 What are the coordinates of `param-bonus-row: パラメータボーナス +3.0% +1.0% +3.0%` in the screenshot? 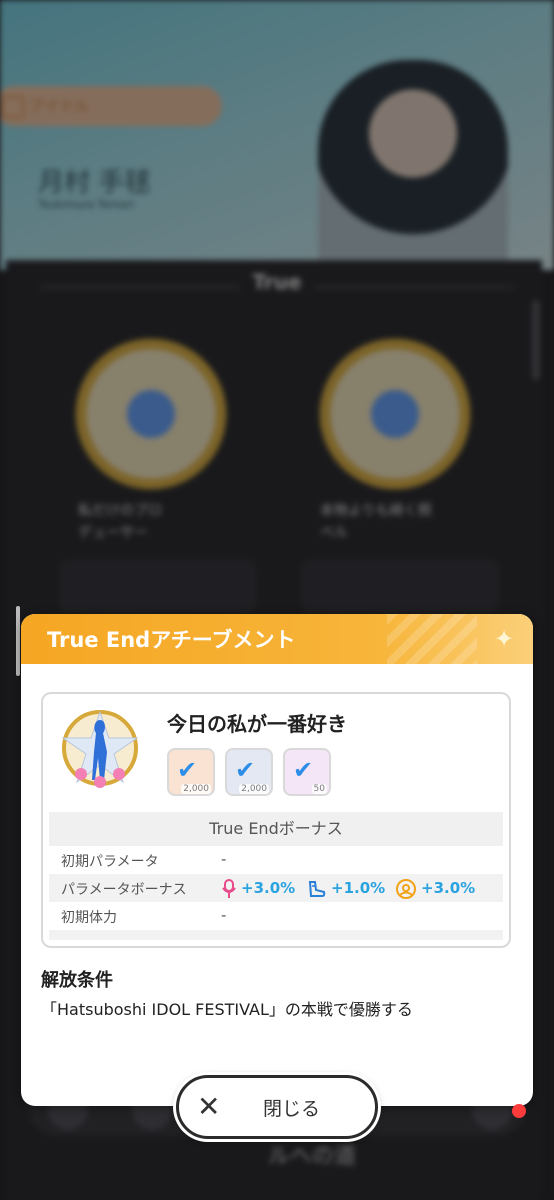 It's located at (276, 888).